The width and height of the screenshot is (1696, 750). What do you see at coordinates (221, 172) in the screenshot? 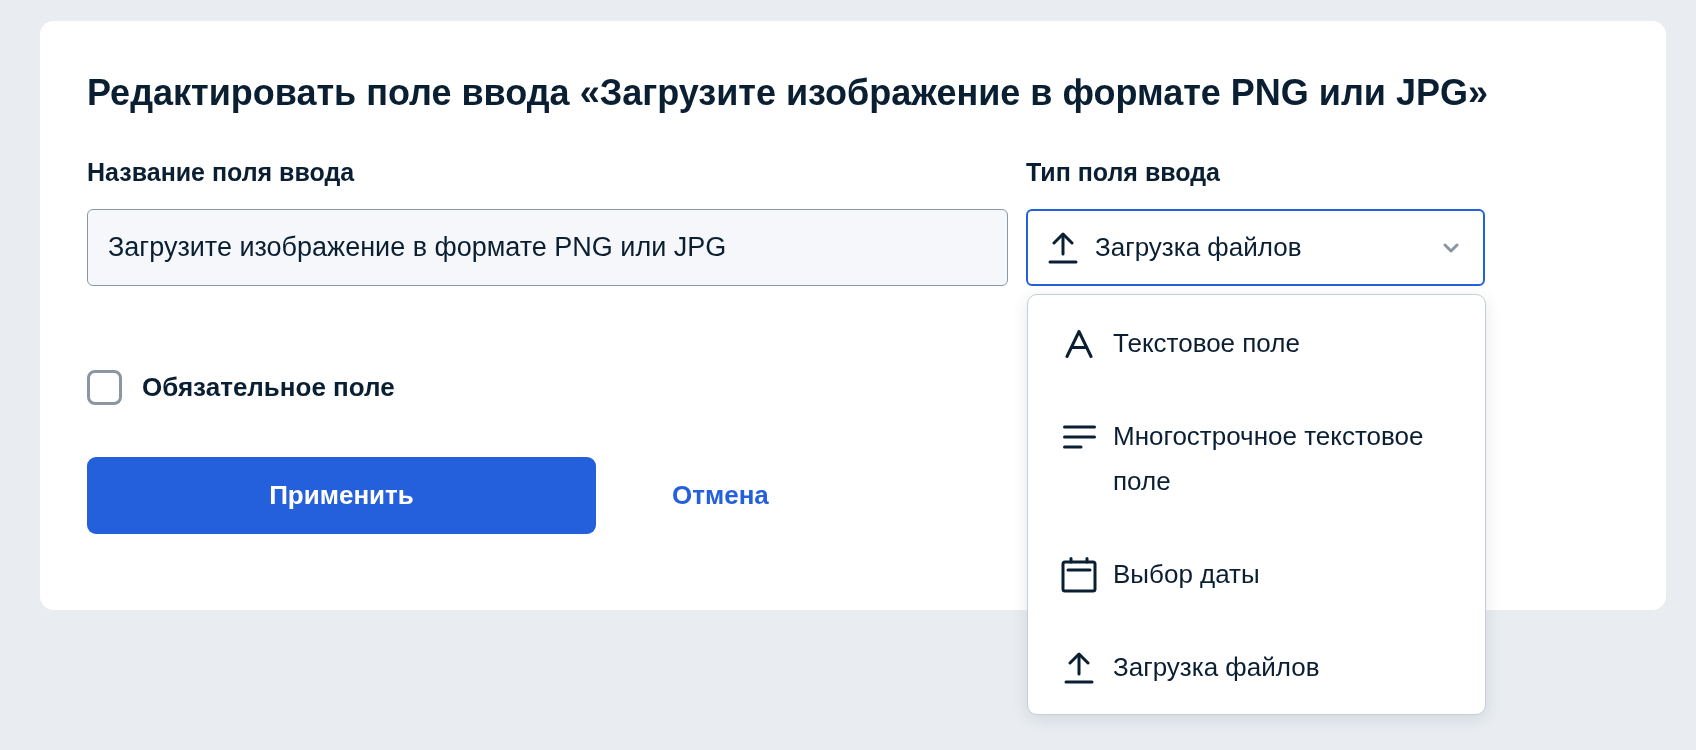
I see `field-label: Название поля ввода` at bounding box center [221, 172].